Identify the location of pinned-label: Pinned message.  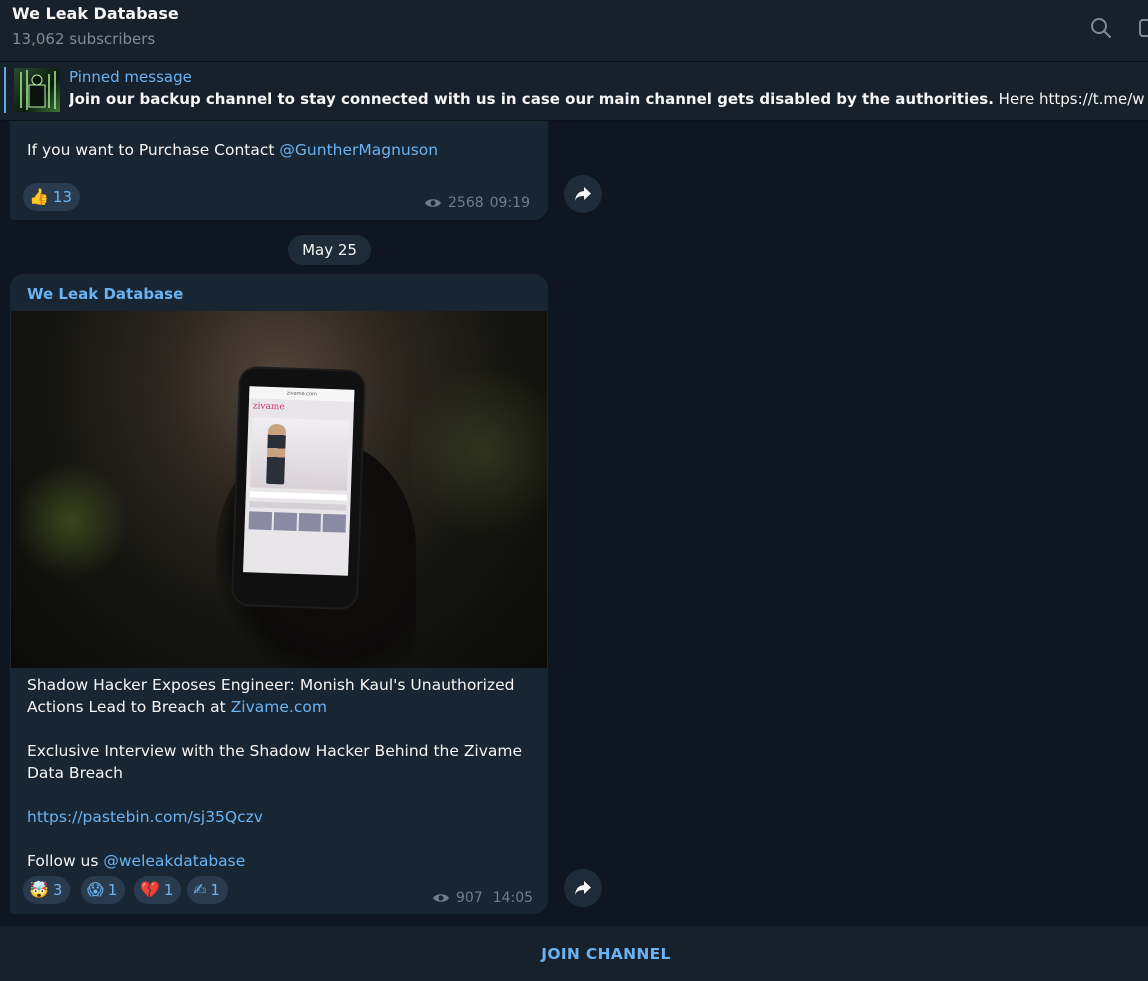
(130, 77).